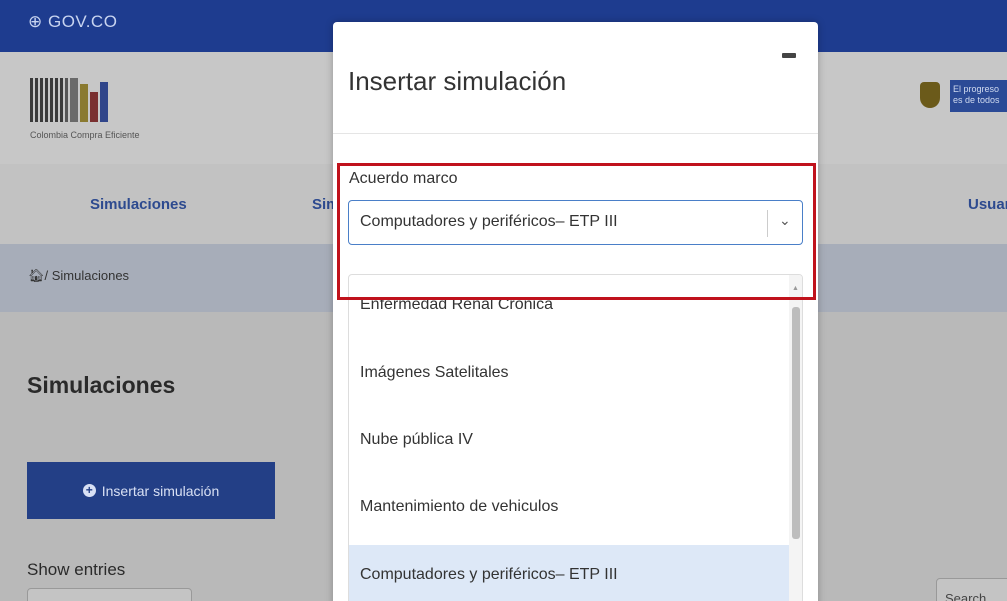  I want to click on select-value: Computadores y periféricos– ETP III, so click(489, 221).